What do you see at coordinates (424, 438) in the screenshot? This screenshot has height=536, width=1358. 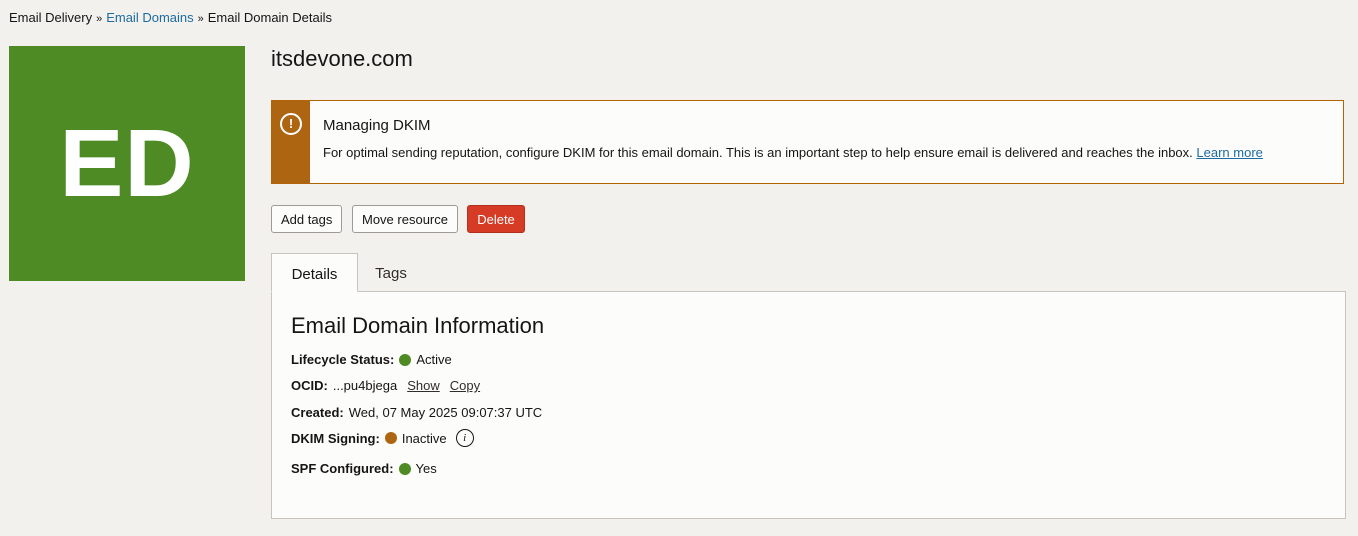 I see `dkim-signing-value: Inactive` at bounding box center [424, 438].